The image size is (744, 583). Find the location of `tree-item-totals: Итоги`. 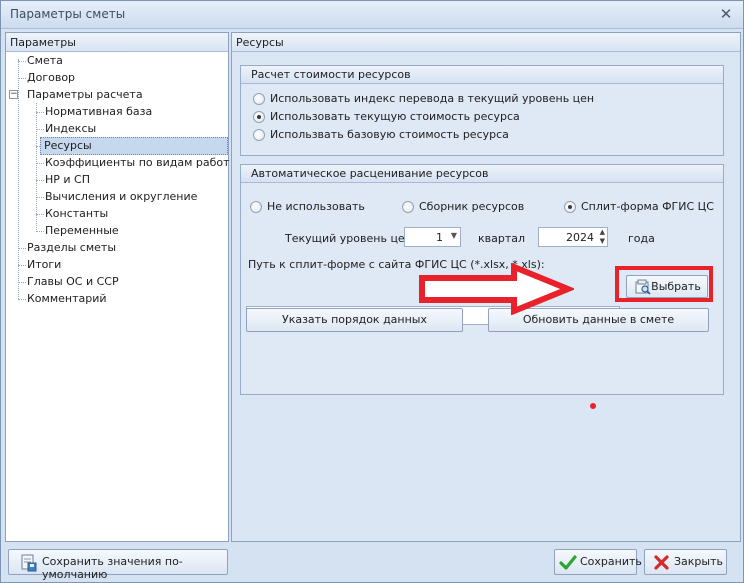

tree-item-totals: Итоги is located at coordinates (44, 265).